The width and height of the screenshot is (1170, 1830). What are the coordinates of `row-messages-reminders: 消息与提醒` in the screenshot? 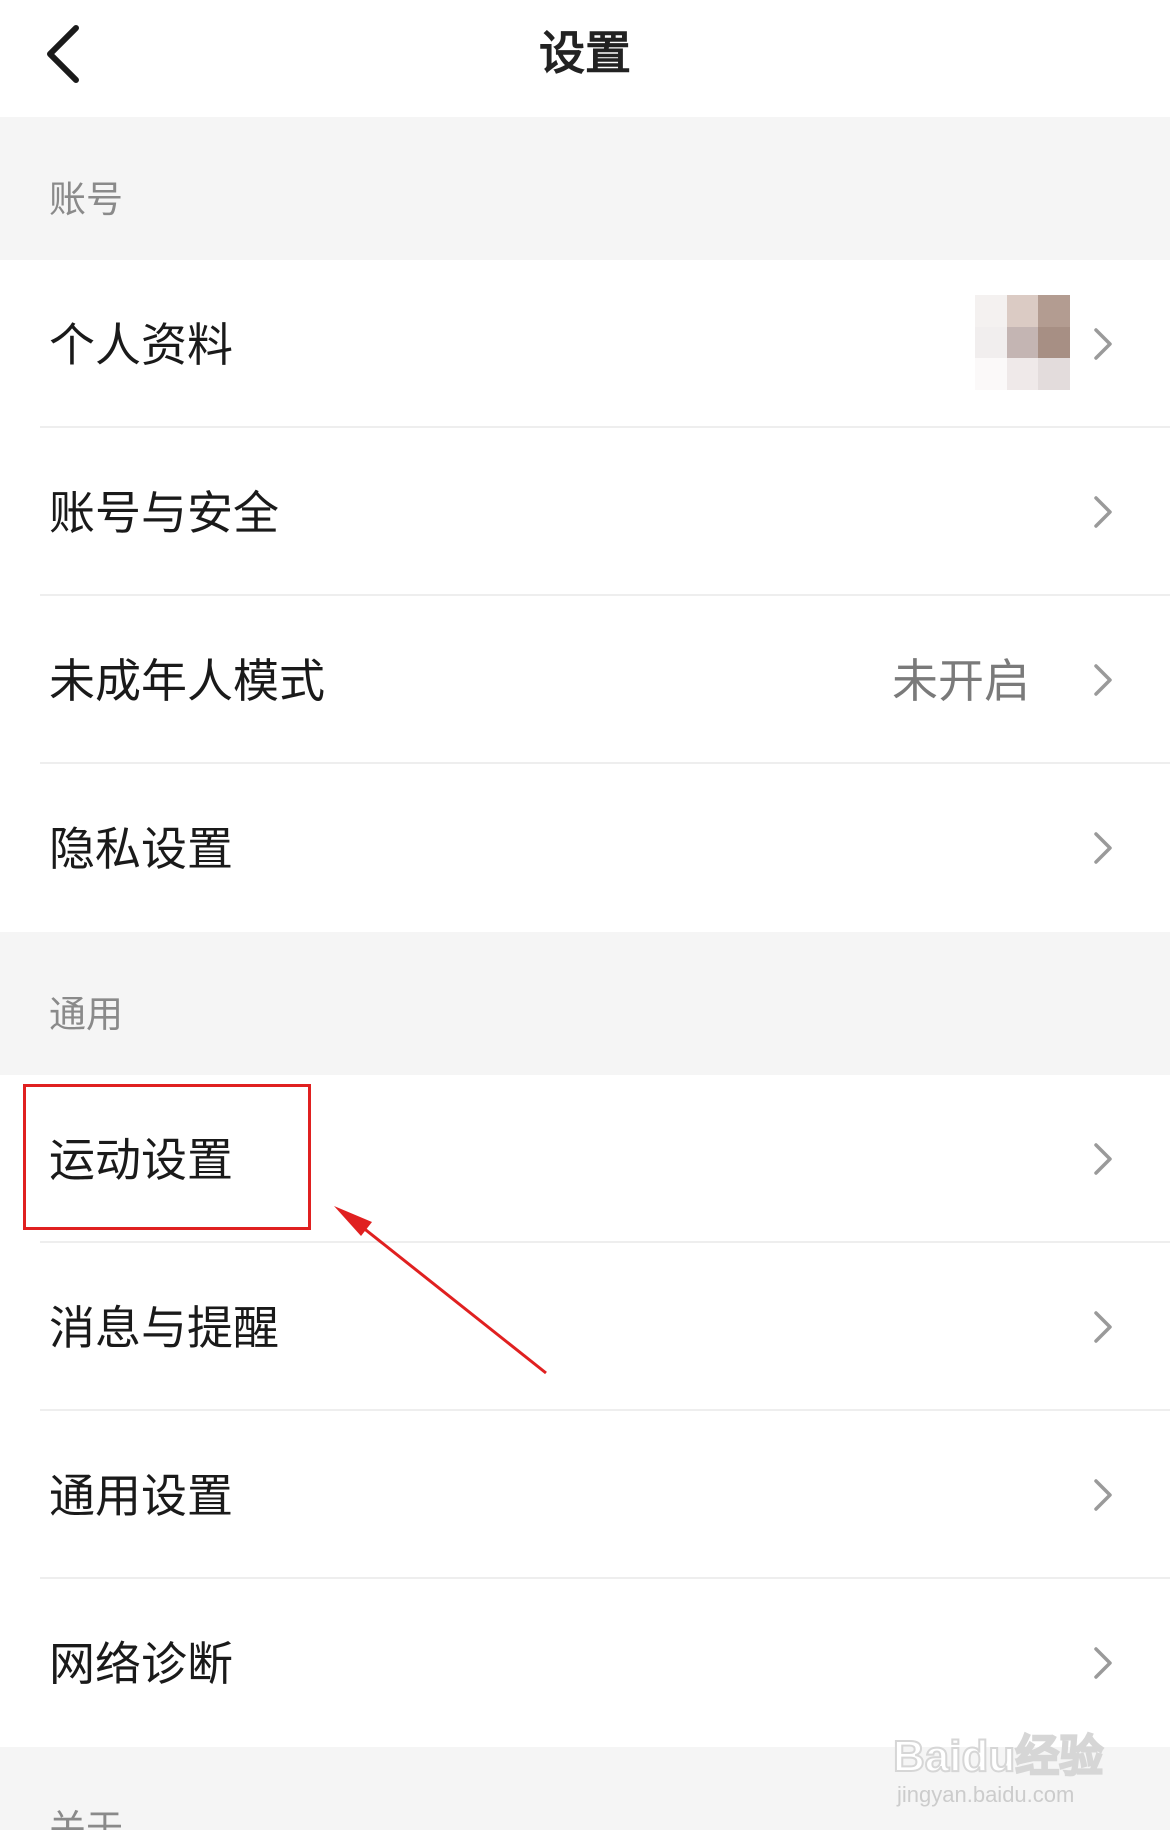 It's located at (585, 1327).